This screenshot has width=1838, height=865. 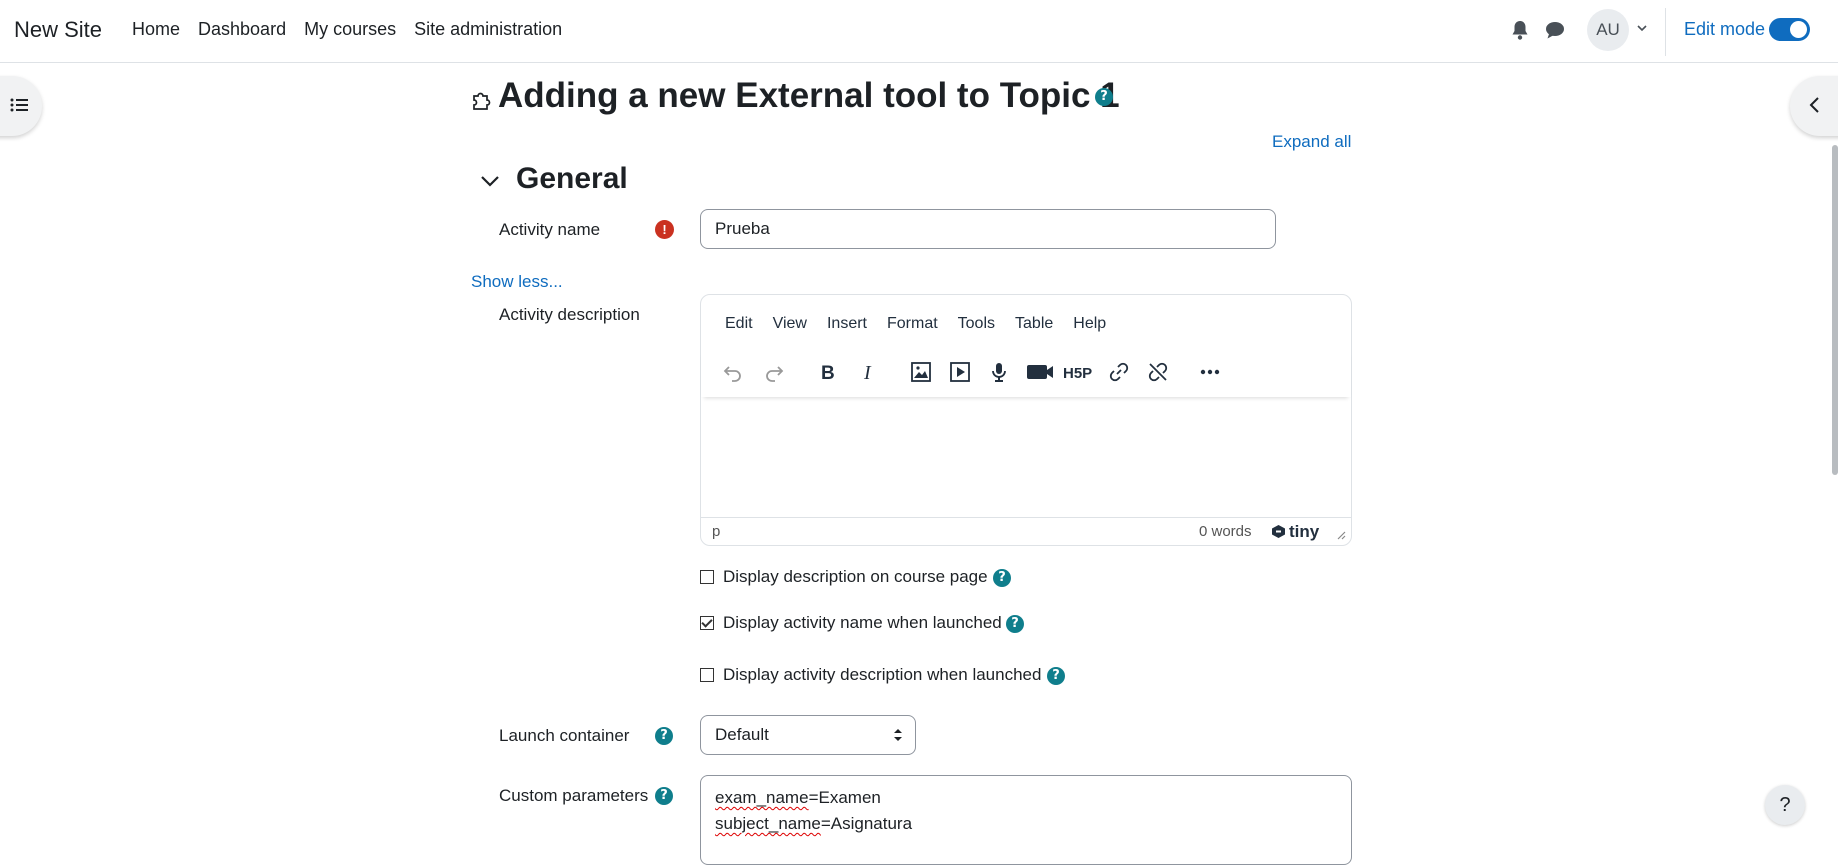 What do you see at coordinates (1026, 531) in the screenshot?
I see `editor-statusbar: p 0 words tiny` at bounding box center [1026, 531].